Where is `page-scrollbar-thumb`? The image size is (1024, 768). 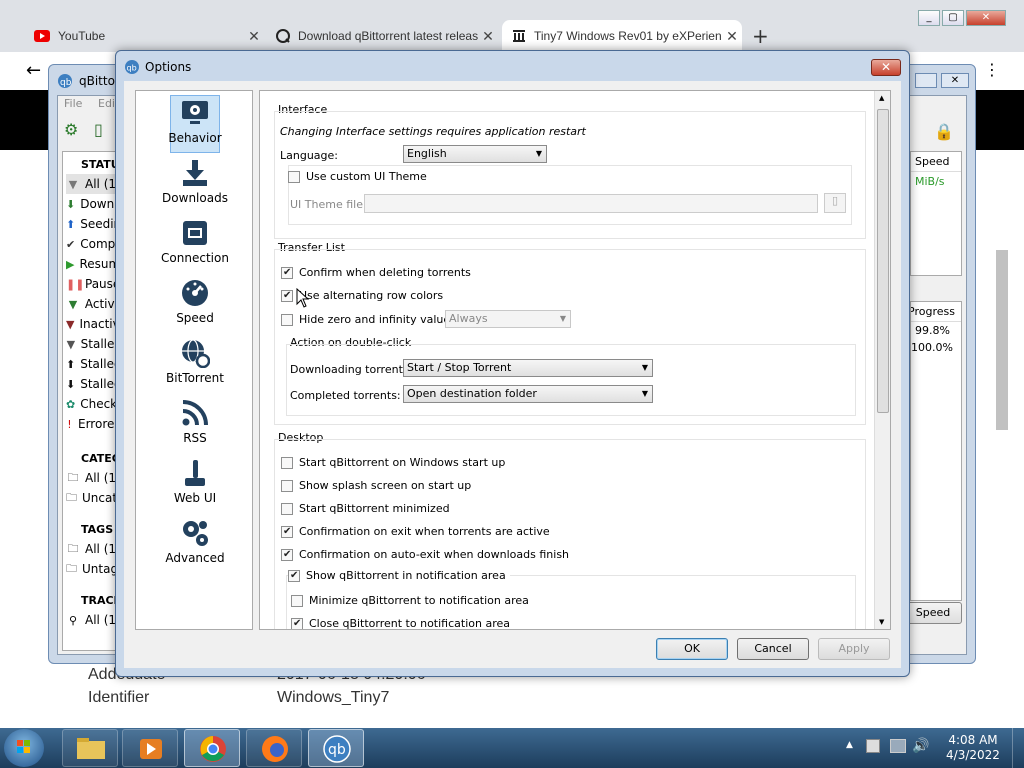 page-scrollbar-thumb is located at coordinates (1002, 340).